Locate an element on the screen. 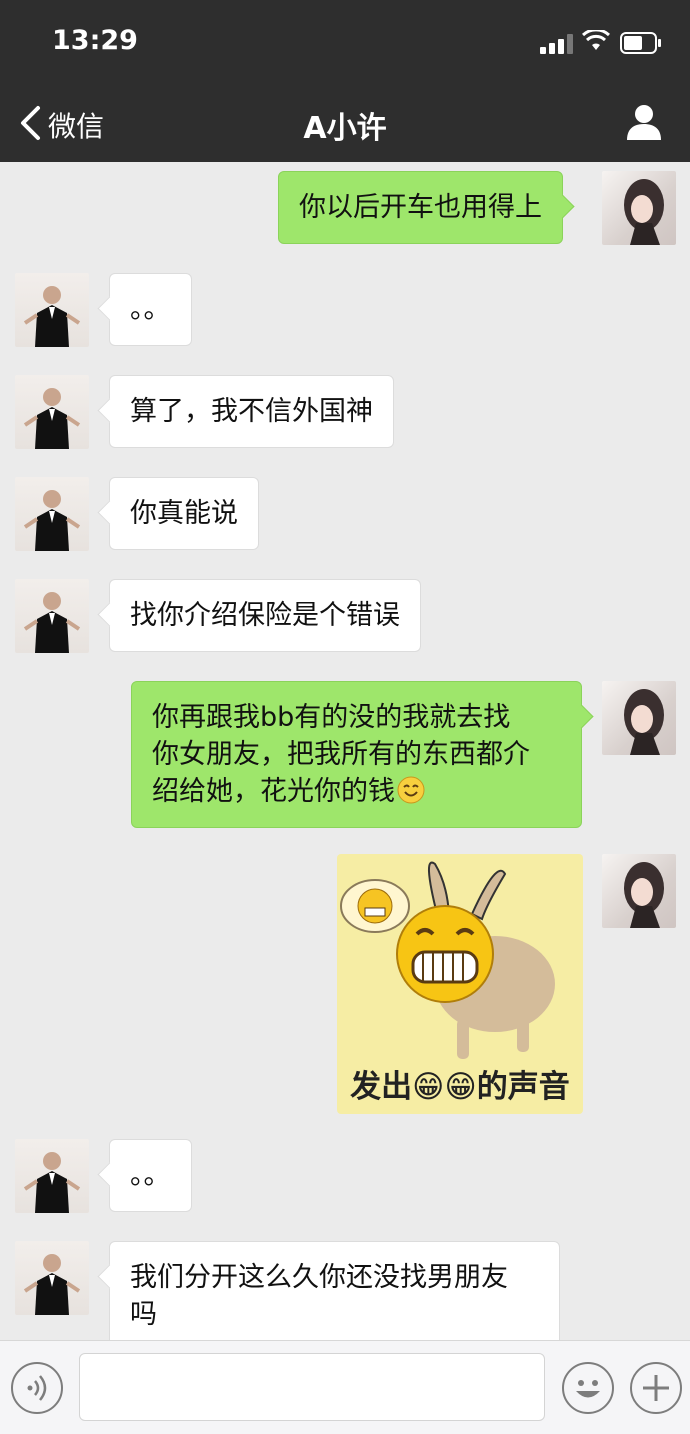 This screenshot has height=1434, width=690. sticker-caption: 发出😁😁的声音 is located at coordinates (460, 1087).